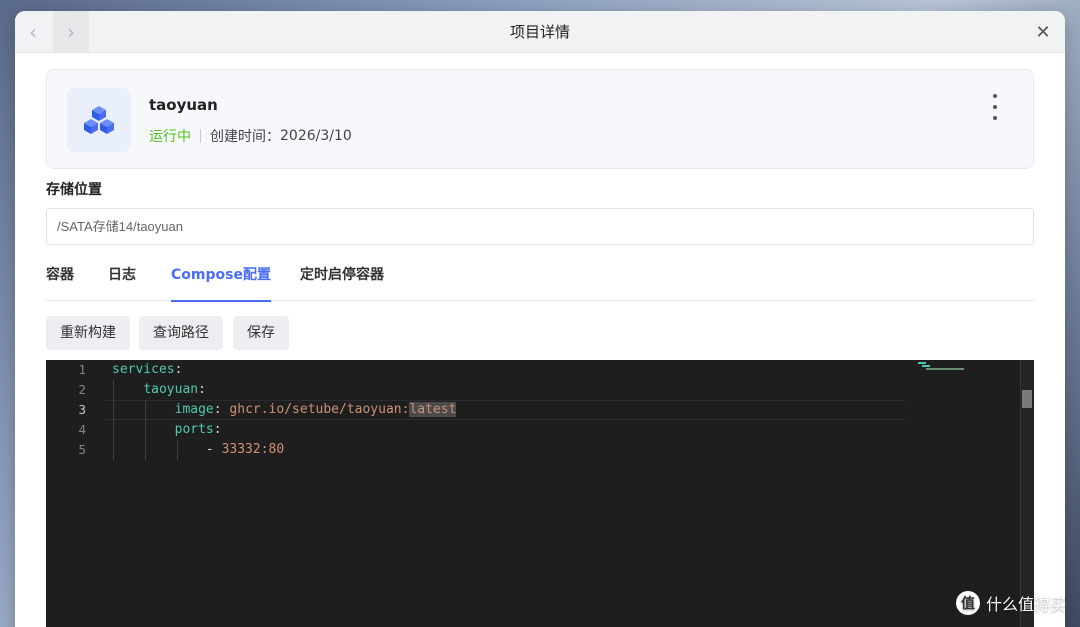 The image size is (1080, 627). I want to click on more-button, so click(995, 107).